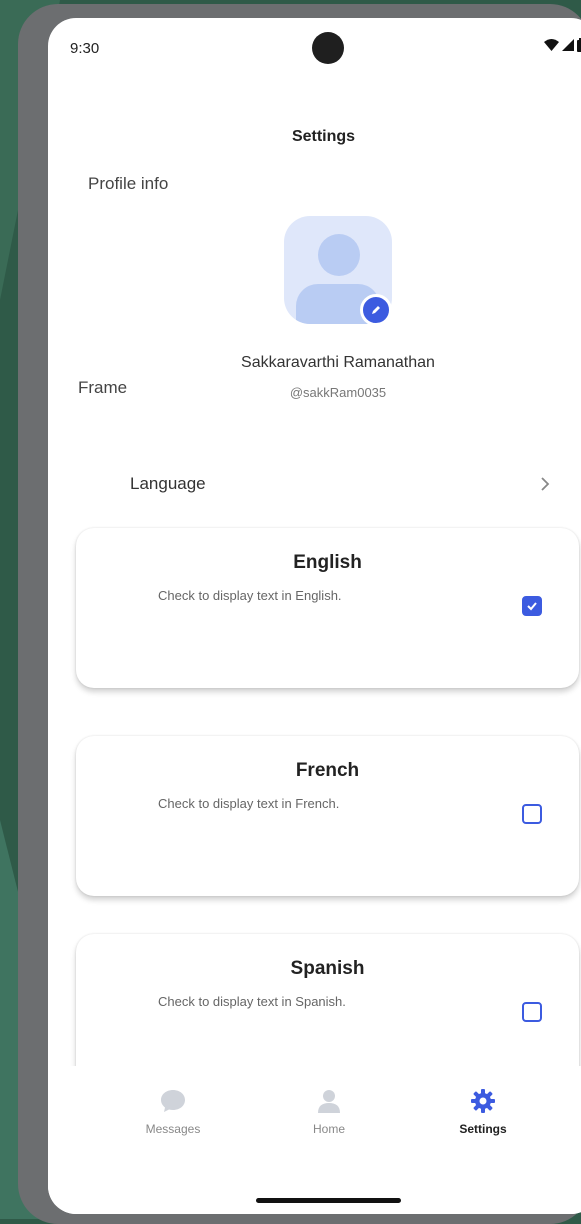 This screenshot has width=581, height=1224. Describe the element at coordinates (323, 136) in the screenshot. I see `page-title: Settings` at that location.